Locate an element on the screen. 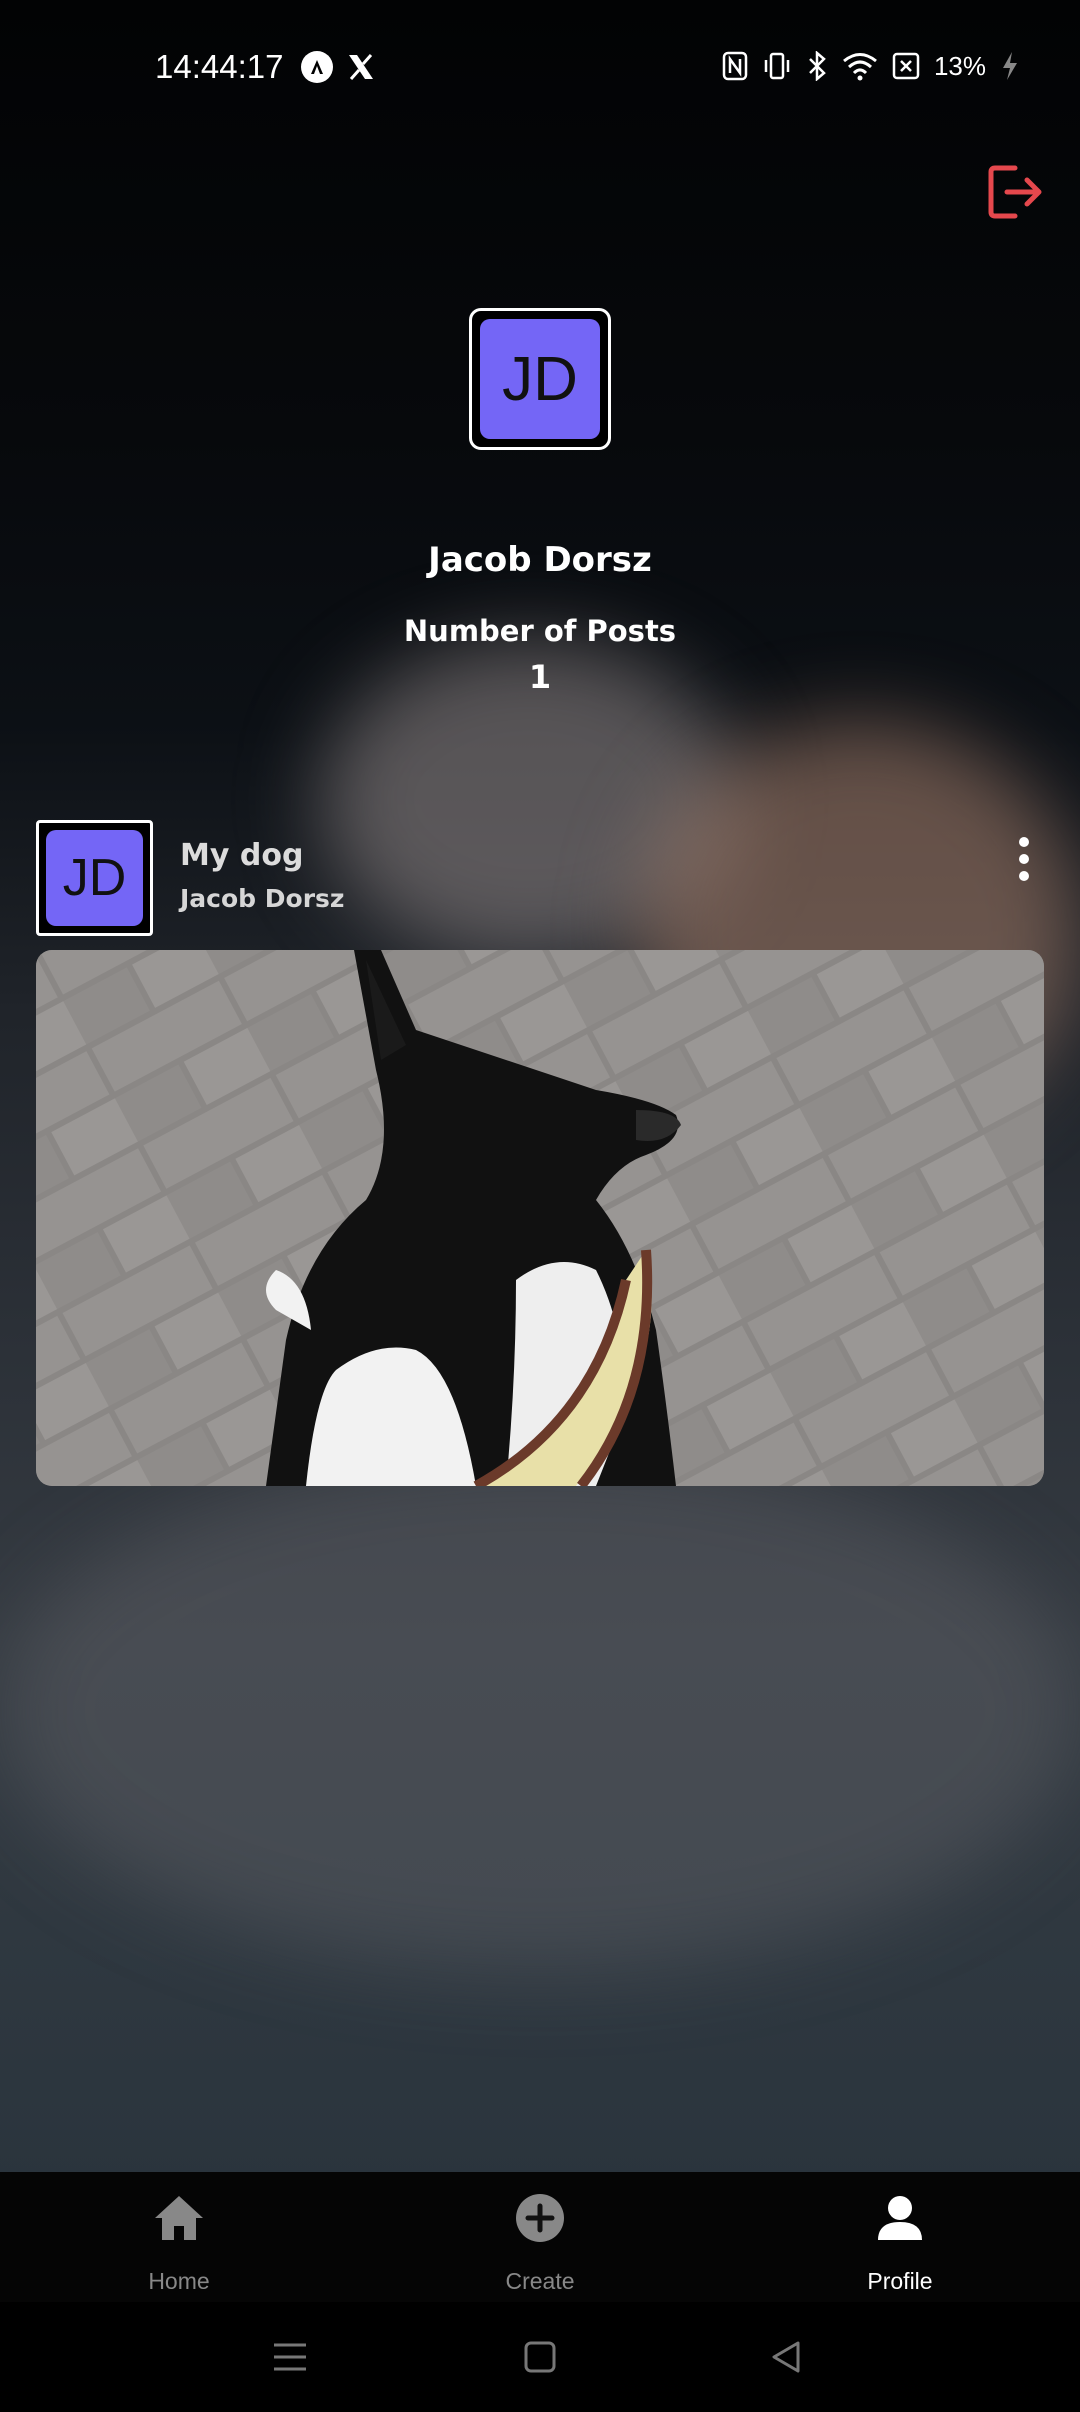  status-bar: 14:44:17 13% is located at coordinates (540, 69).